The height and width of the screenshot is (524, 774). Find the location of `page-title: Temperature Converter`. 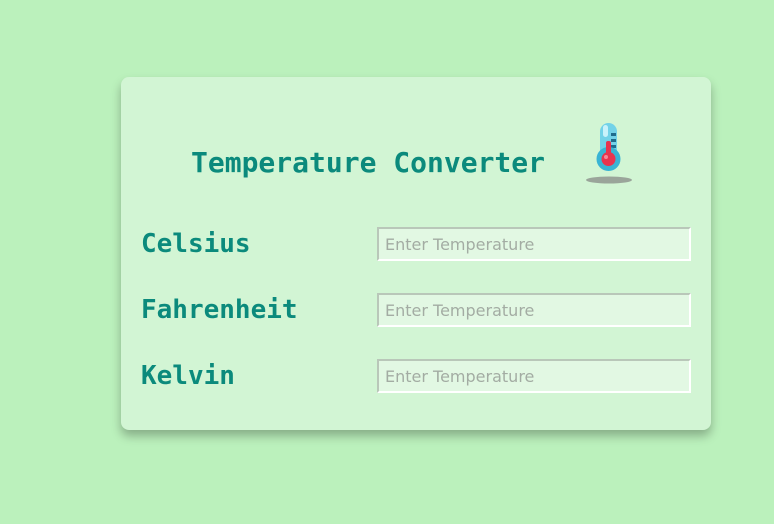

page-title: Temperature Converter is located at coordinates (368, 162).